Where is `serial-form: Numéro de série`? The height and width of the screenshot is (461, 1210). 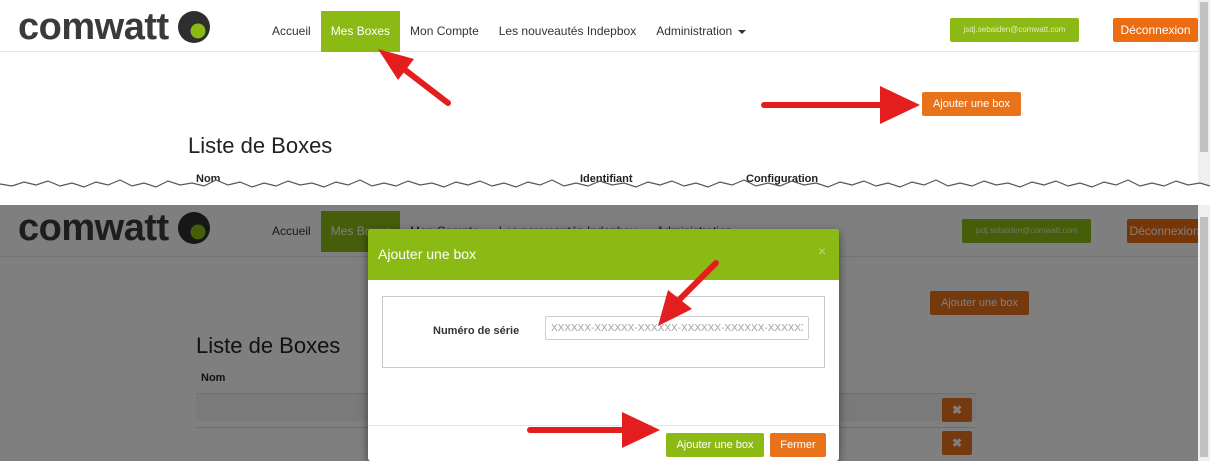 serial-form: Numéro de série is located at coordinates (603, 332).